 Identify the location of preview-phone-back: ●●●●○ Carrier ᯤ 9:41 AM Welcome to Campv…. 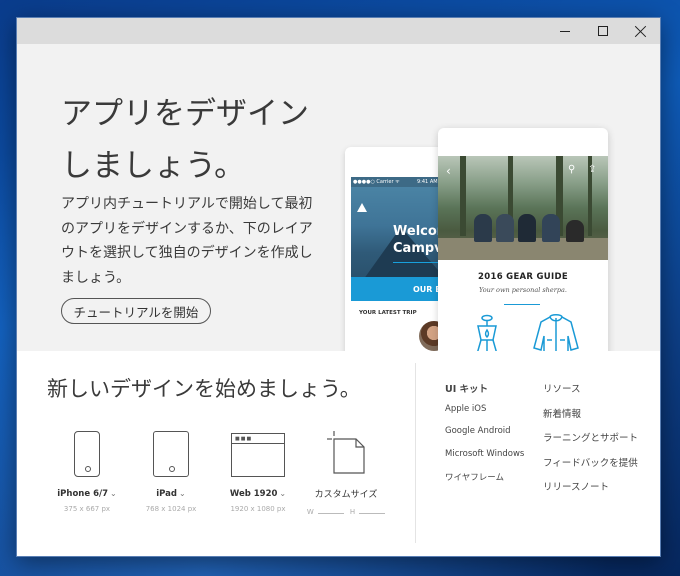
(399, 249).